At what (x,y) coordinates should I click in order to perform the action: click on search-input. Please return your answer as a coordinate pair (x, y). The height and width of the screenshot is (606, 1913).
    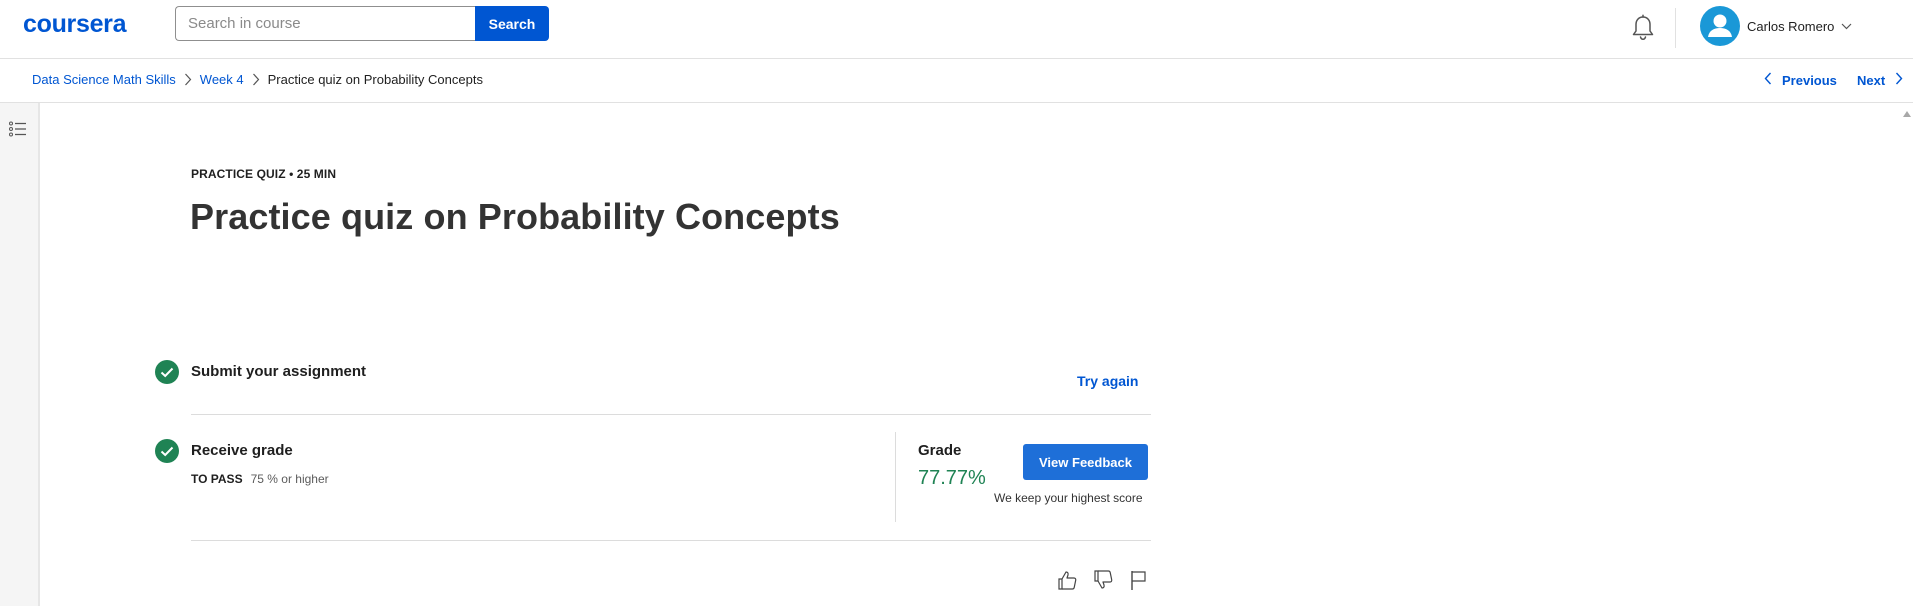
    Looking at the image, I should click on (325, 23).